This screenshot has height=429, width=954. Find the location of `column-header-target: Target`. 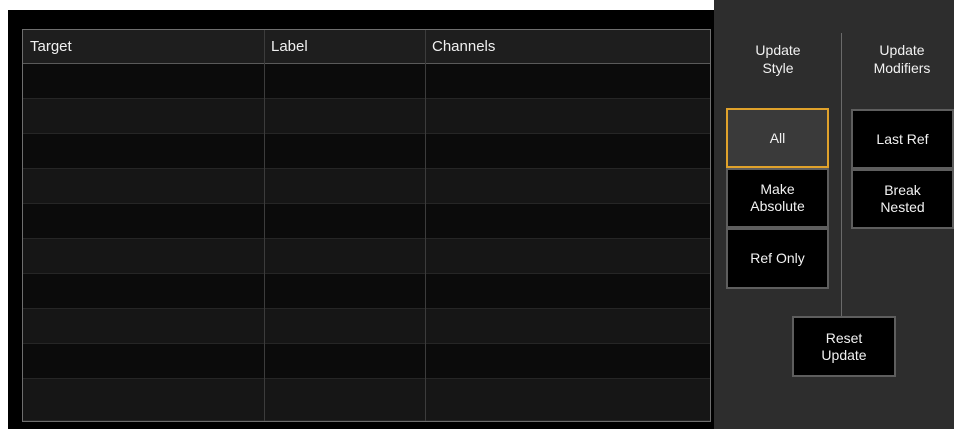

column-header-target: Target is located at coordinates (143, 46).